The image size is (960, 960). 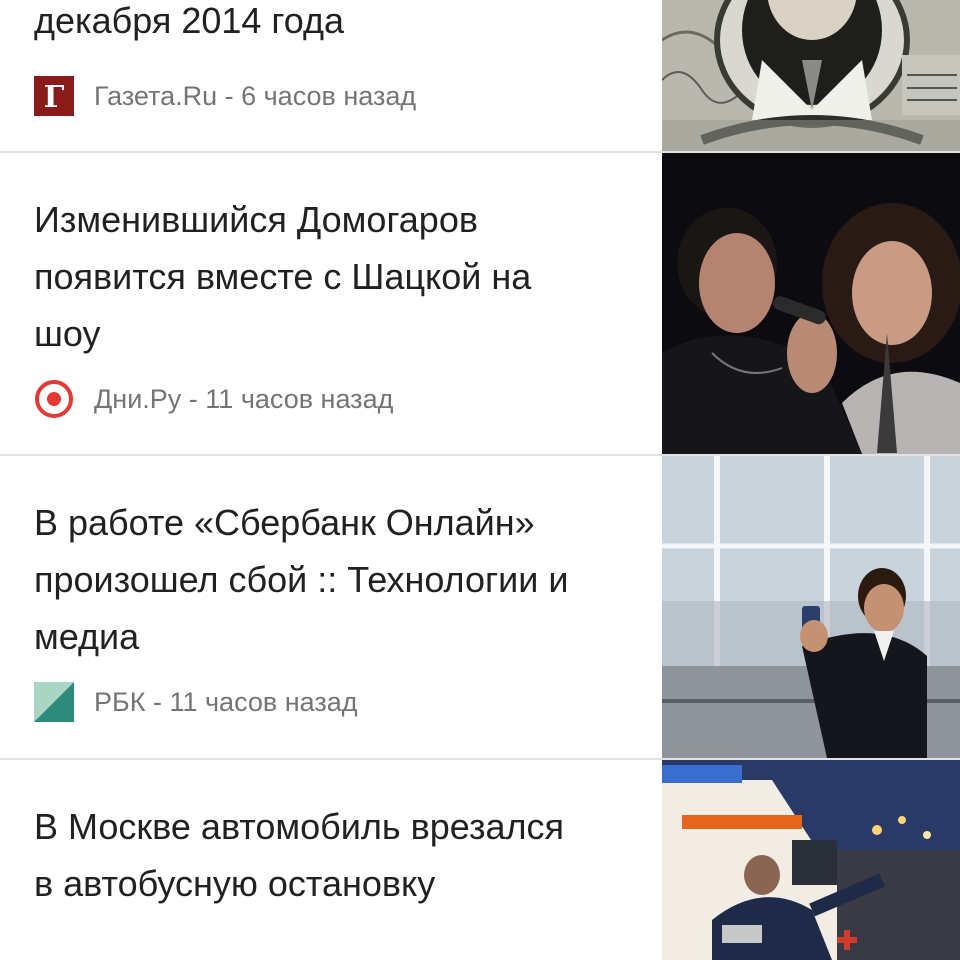 I want to click on news-source-and-time: РБК - 11 часов назад, so click(x=226, y=701).